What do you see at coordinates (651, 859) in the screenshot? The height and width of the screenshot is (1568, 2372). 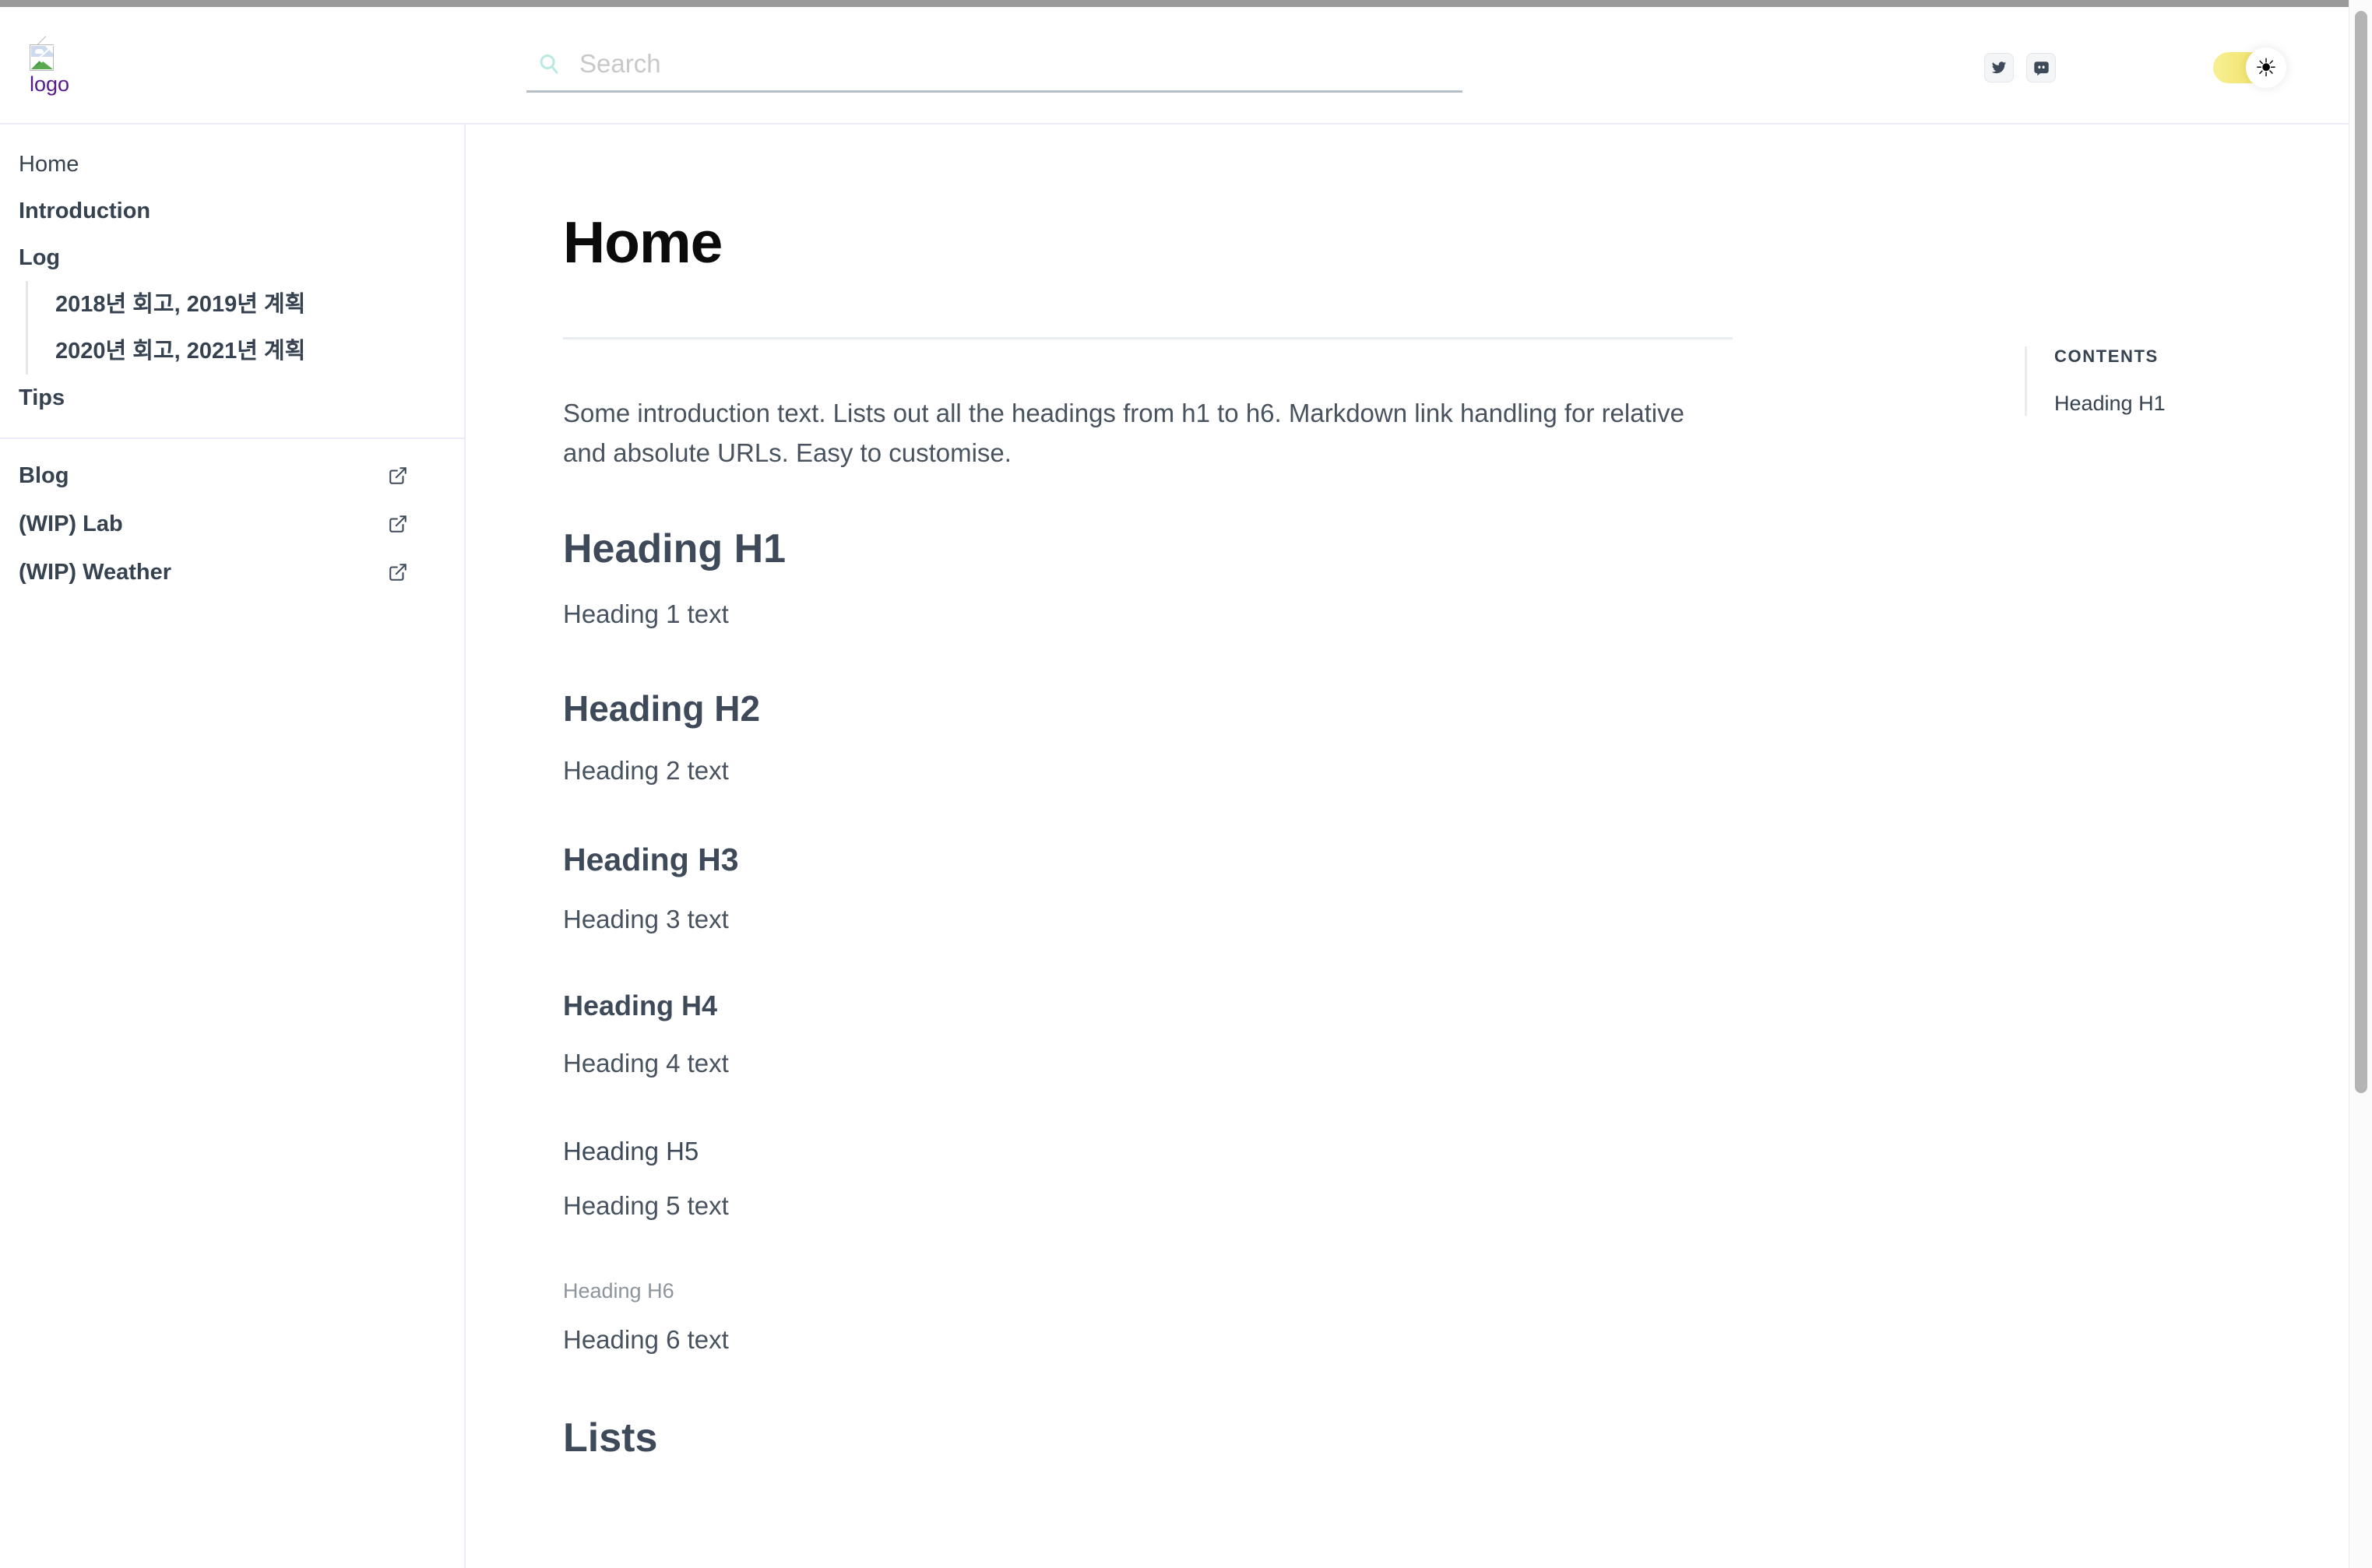 I see `heading-h3: Heading H3` at bounding box center [651, 859].